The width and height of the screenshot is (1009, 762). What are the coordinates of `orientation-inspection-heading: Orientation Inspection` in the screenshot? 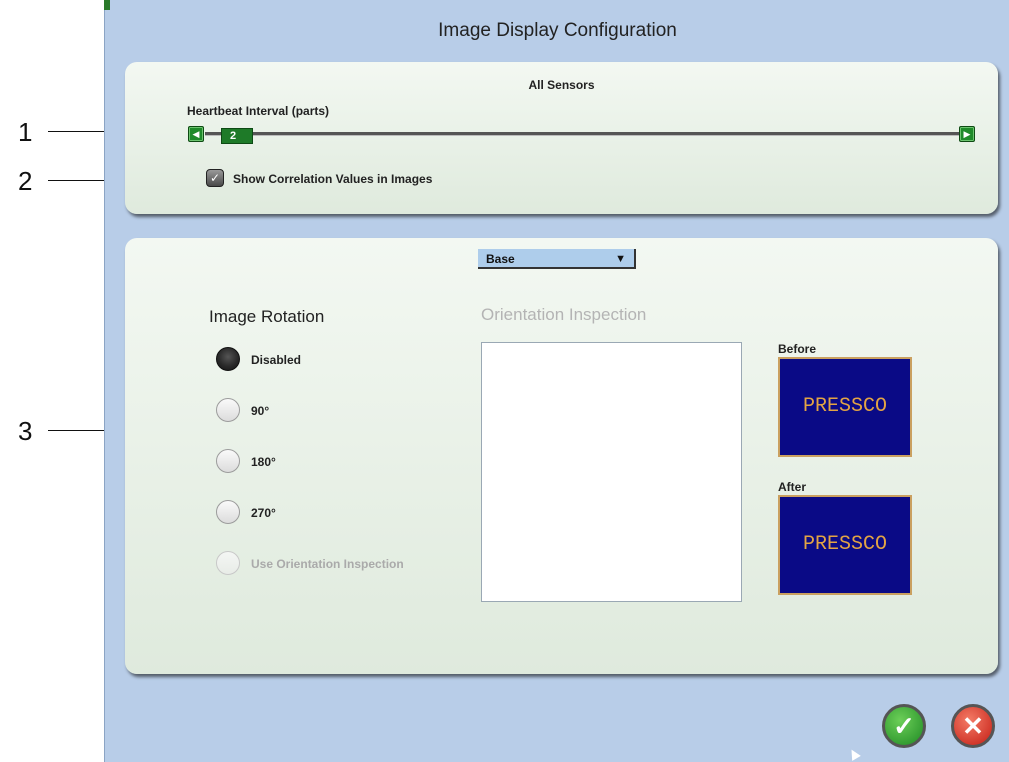 It's located at (564, 314).